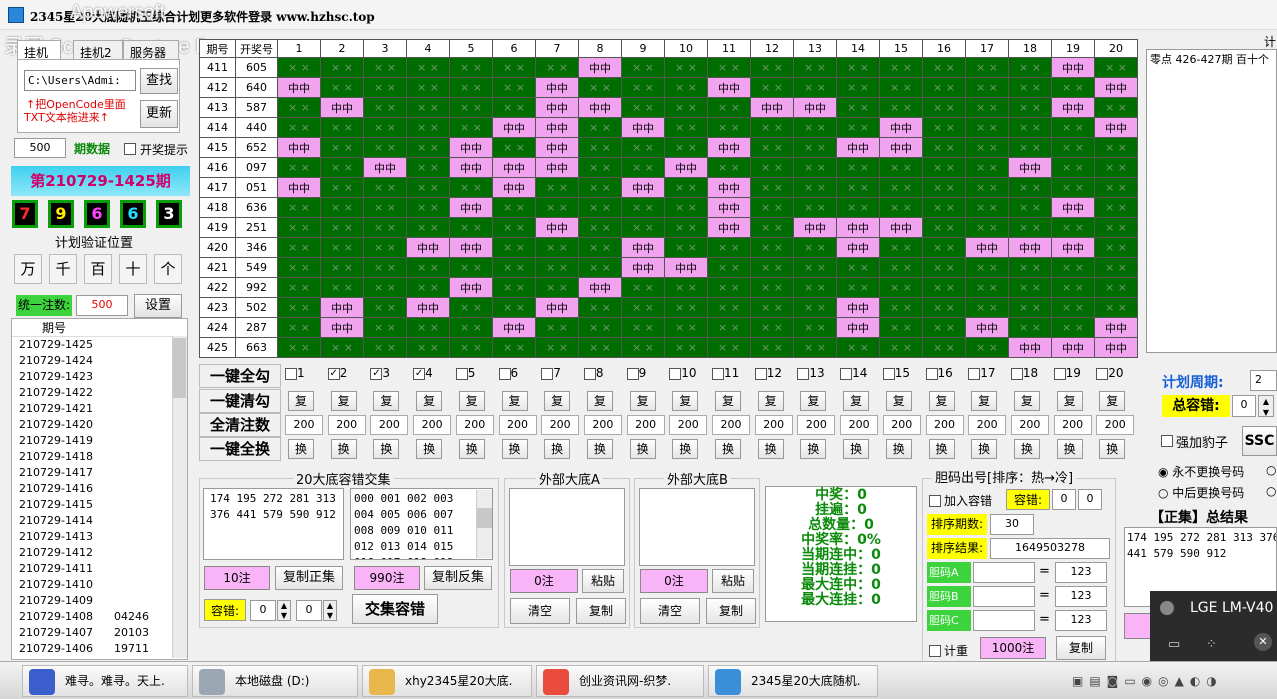  Describe the element at coordinates (1026, 401) in the screenshot. I see `column-reset-button-18: 复` at that location.